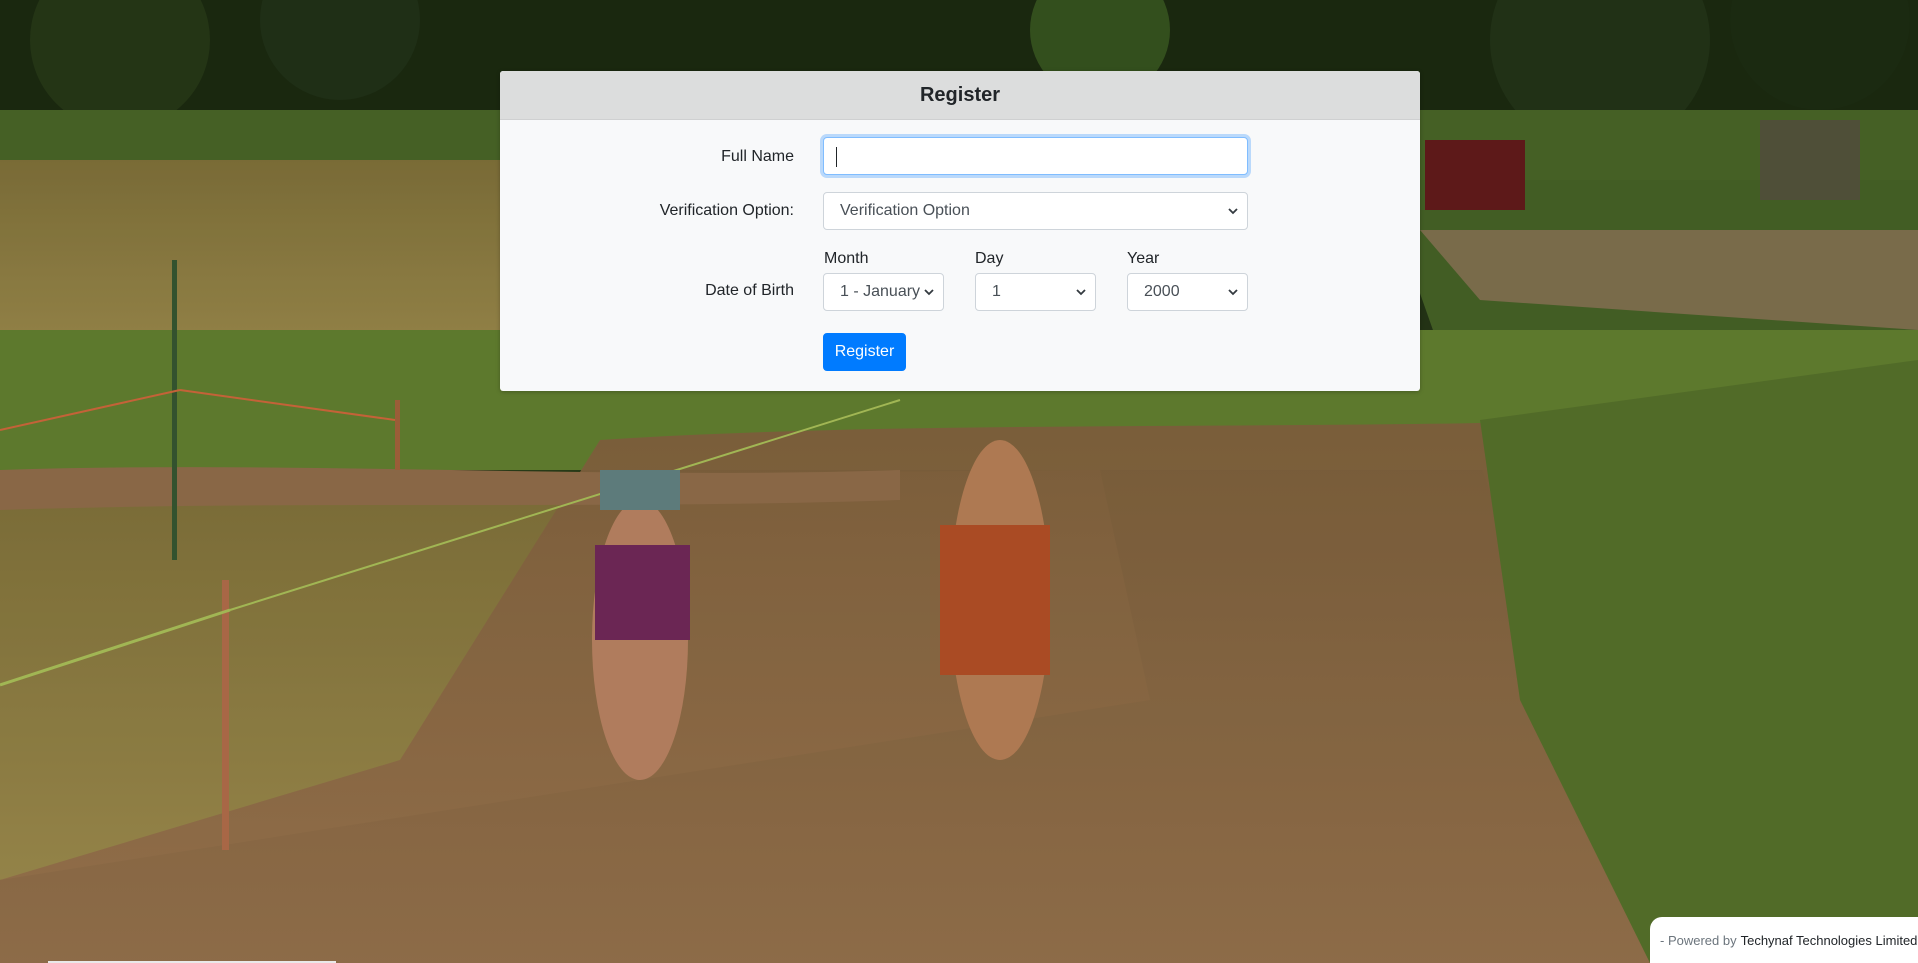  Describe the element at coordinates (880, 291) in the screenshot. I see `month-selected: 1 - January` at that location.